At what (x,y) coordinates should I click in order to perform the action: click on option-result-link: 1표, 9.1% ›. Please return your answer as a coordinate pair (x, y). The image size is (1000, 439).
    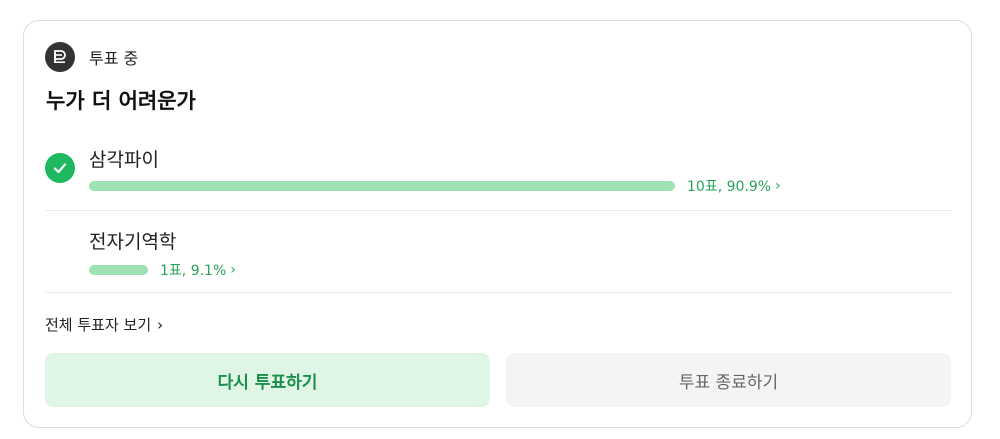
    Looking at the image, I should click on (198, 270).